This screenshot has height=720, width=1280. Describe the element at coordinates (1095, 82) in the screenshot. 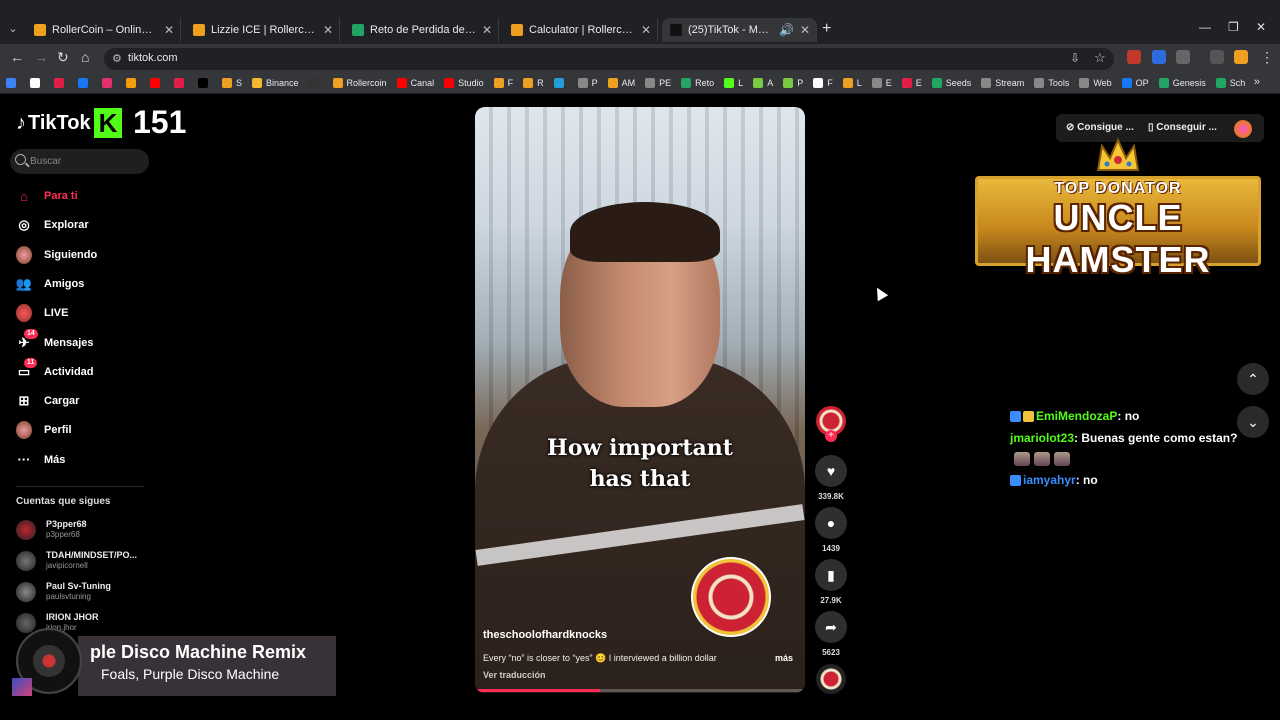

I see `bookmark-item: Web` at that location.